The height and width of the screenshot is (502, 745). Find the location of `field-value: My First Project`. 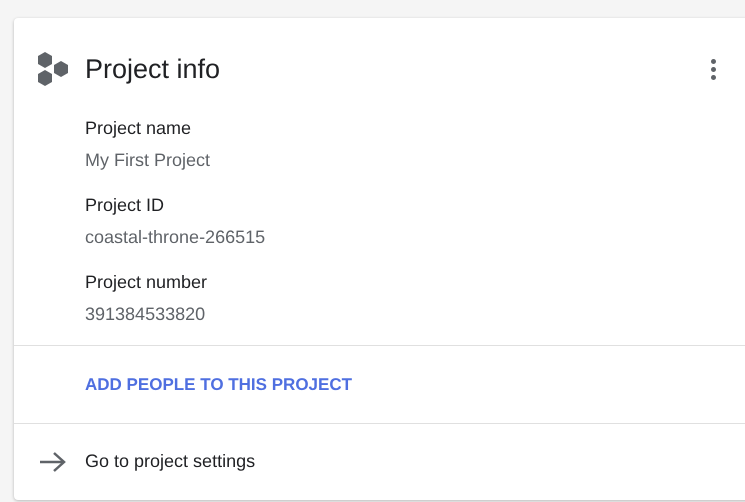

field-value: My First Project is located at coordinates (148, 160).